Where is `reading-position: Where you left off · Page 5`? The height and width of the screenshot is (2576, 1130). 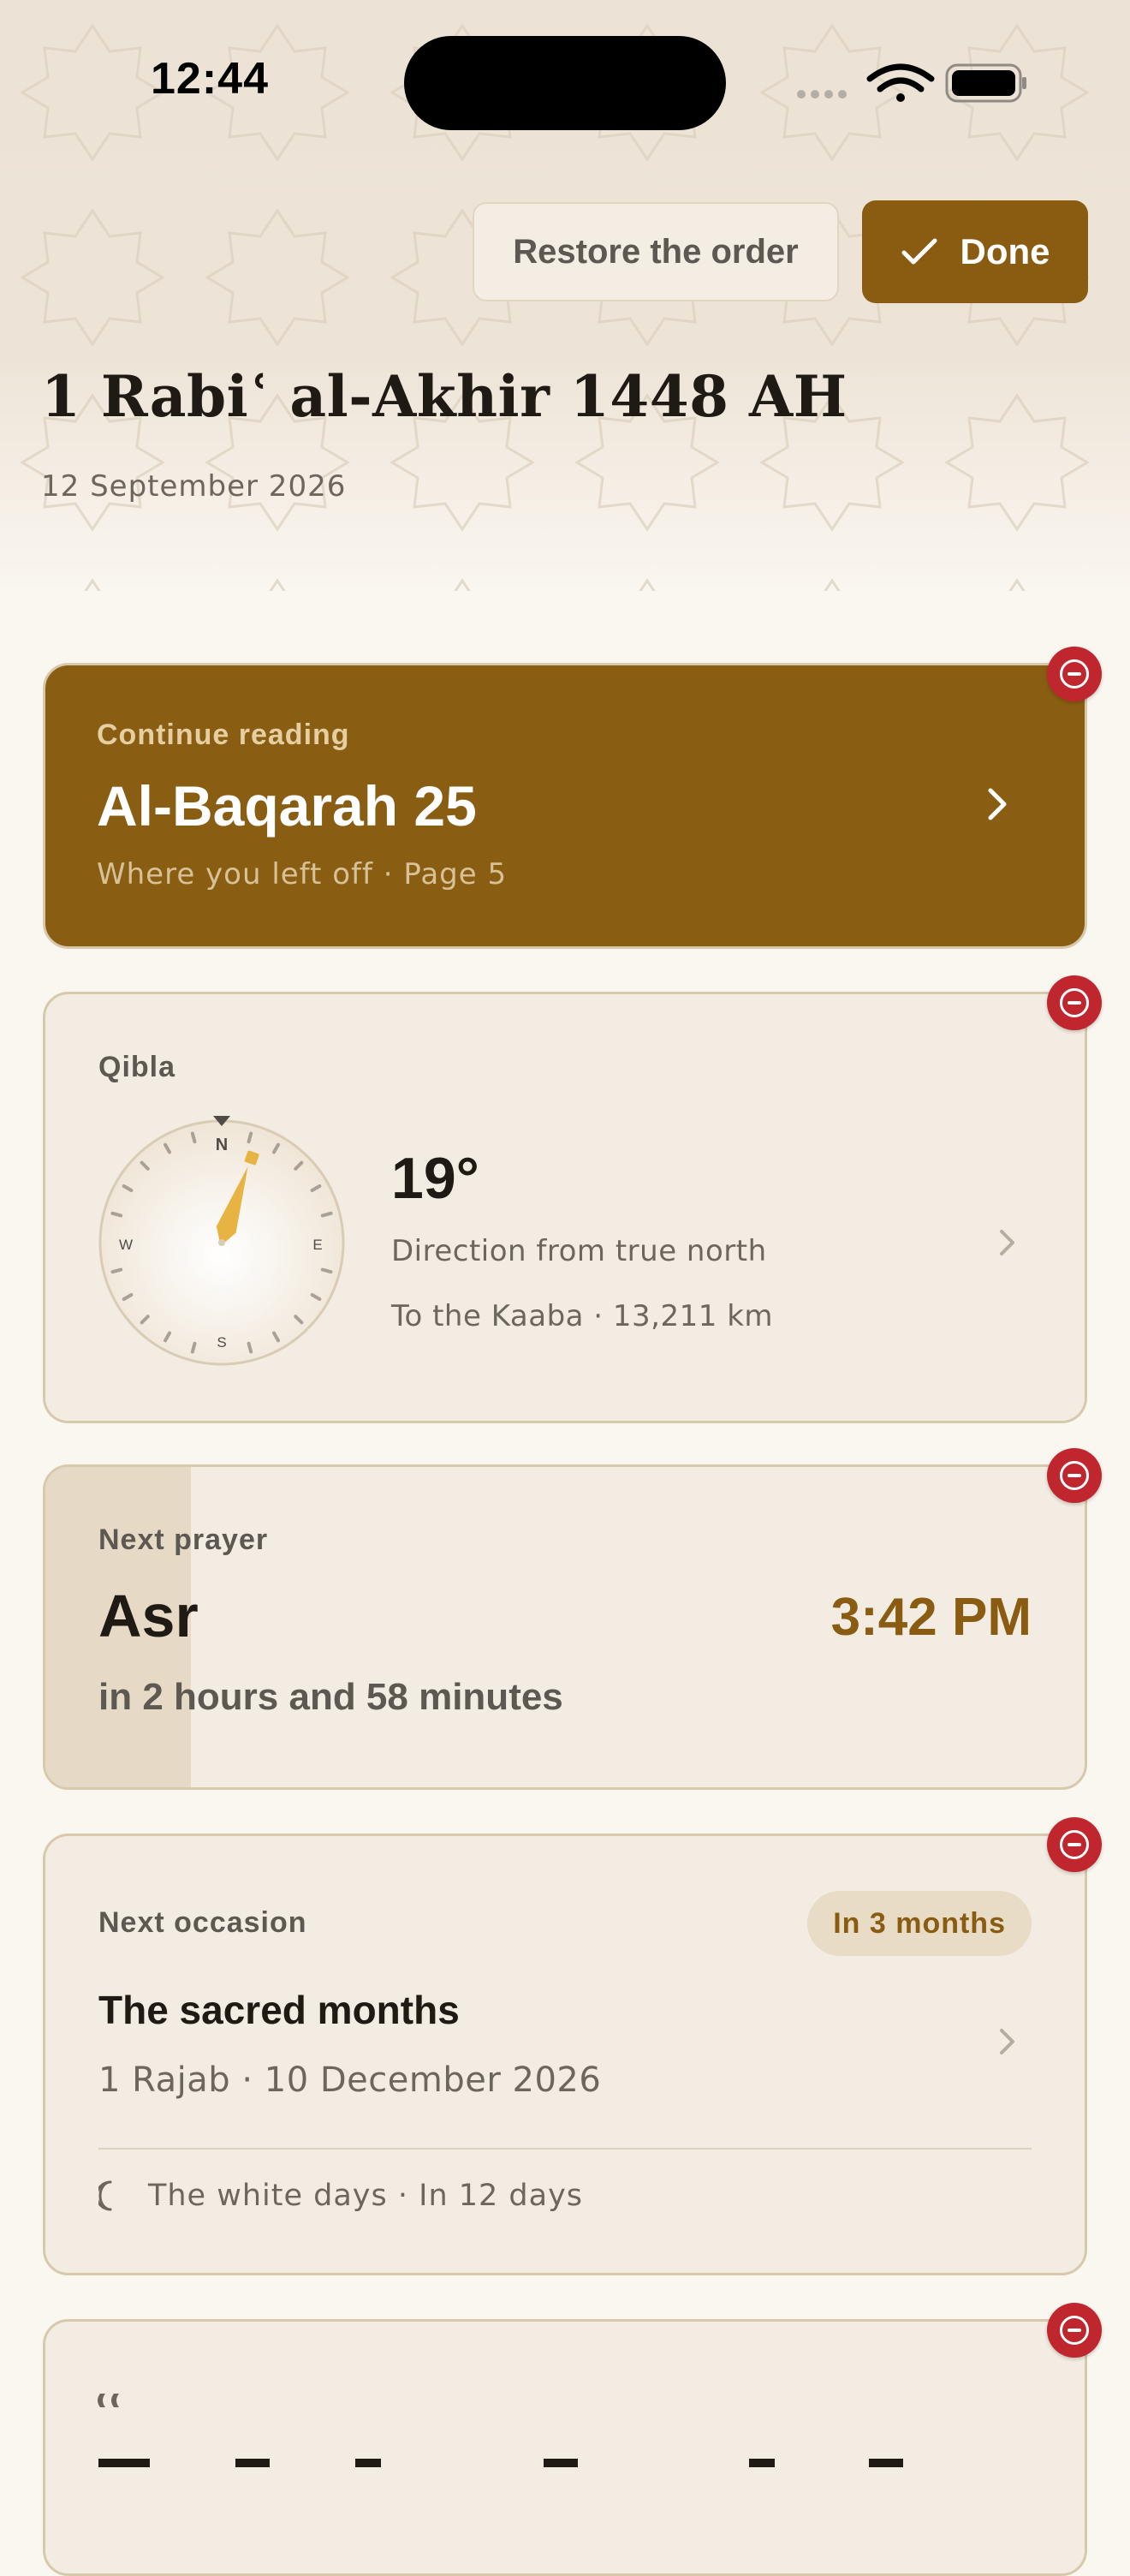 reading-position: Where you left off · Page 5 is located at coordinates (302, 874).